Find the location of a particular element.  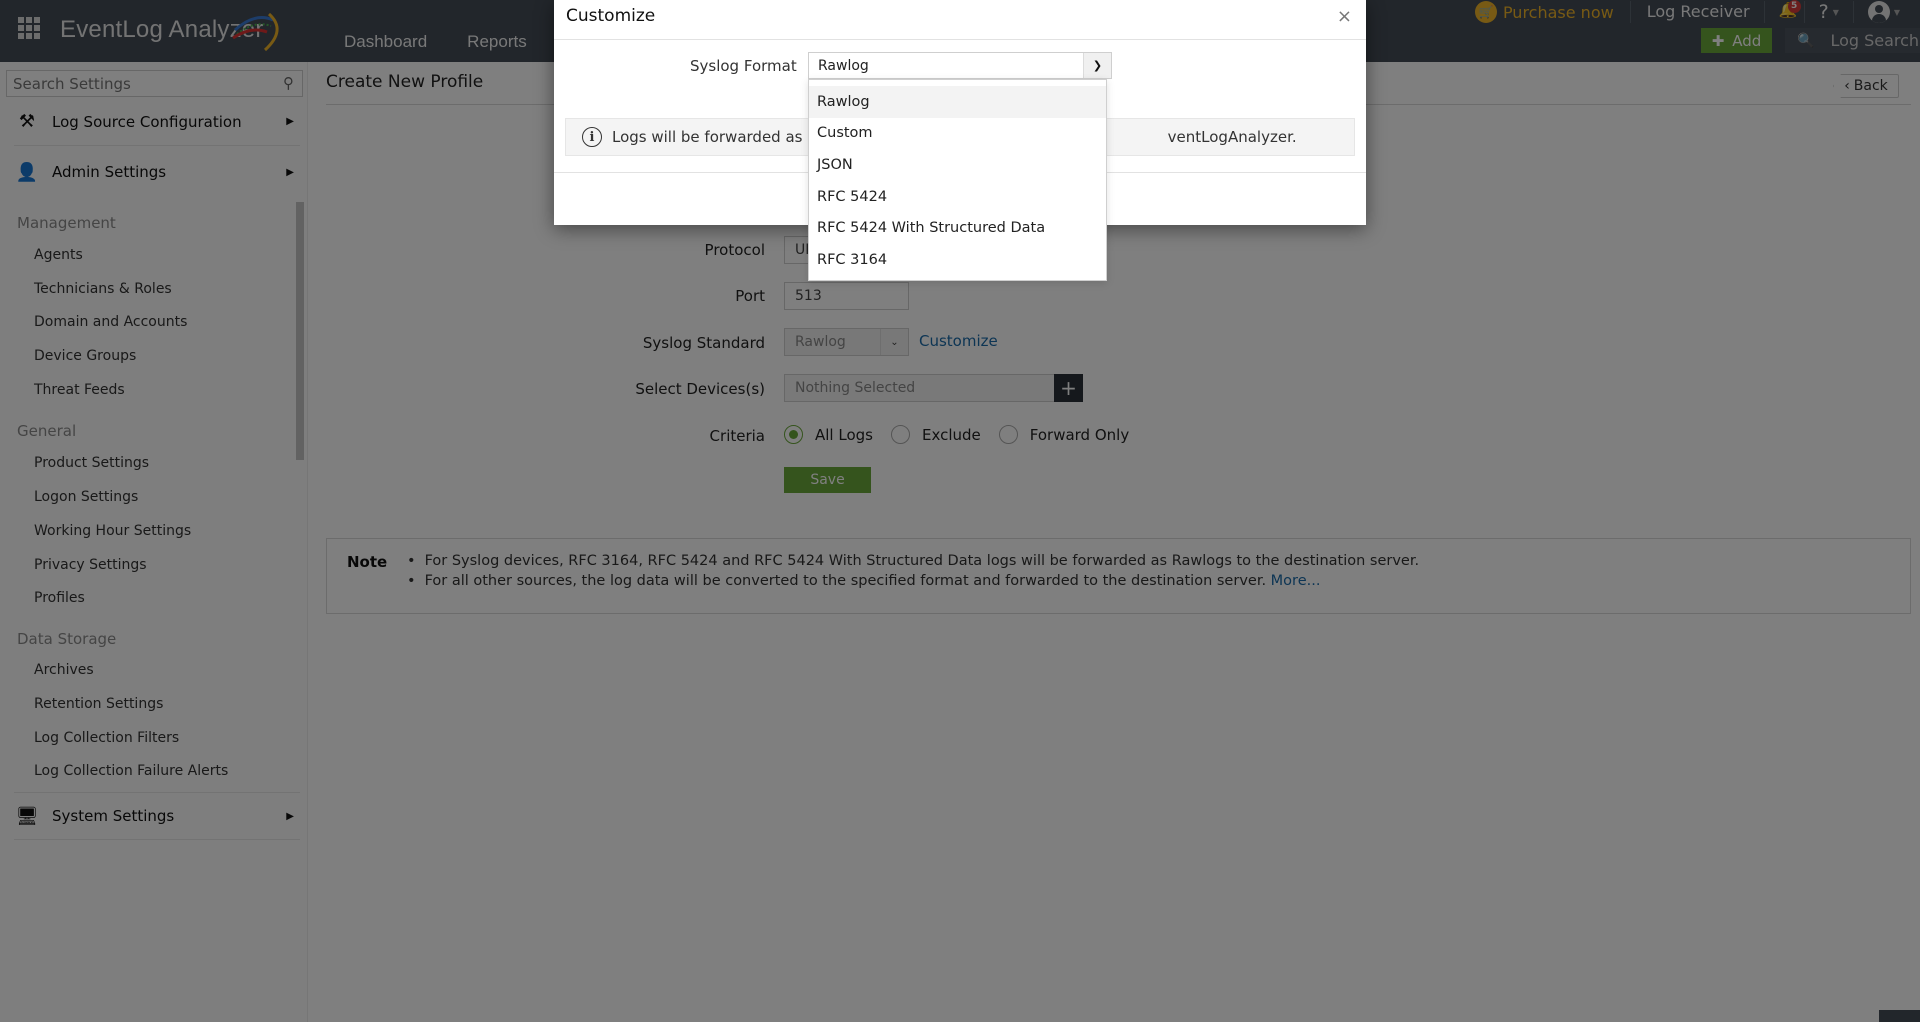

syslog-format-select: Rawlog ❯ is located at coordinates (960, 65).